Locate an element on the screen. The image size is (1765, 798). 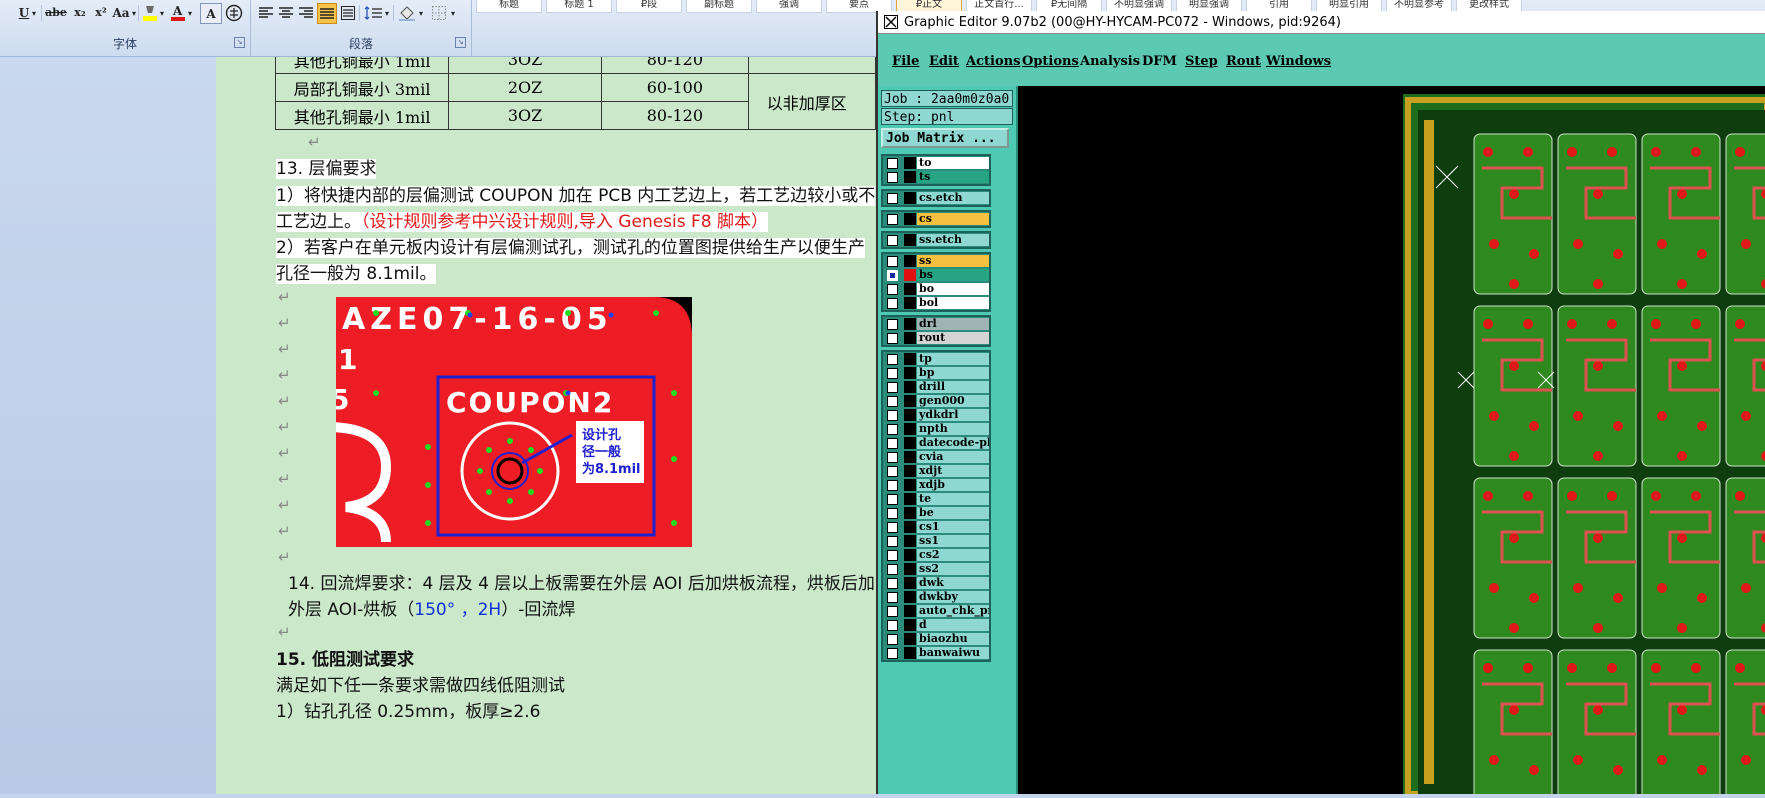
layer-row-npth: npth is located at coordinates (936, 429).